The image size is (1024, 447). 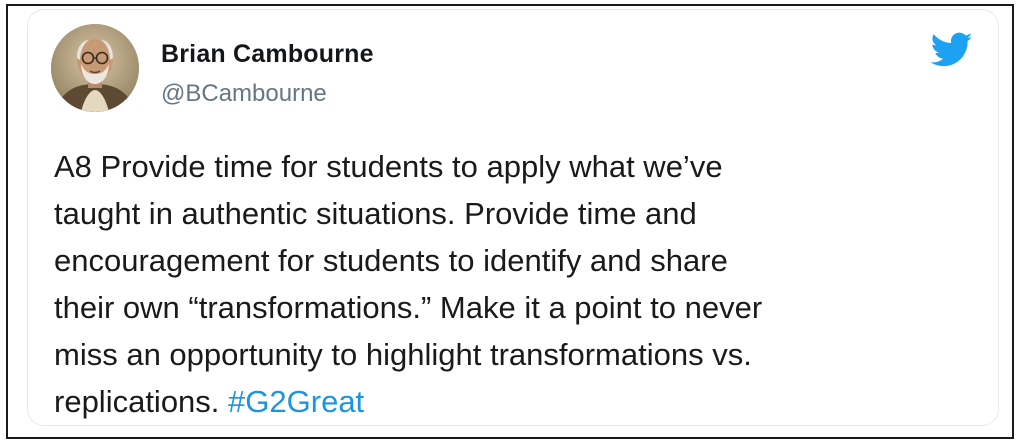 I want to click on hashtag-link: #G2Great, so click(x=296, y=401).